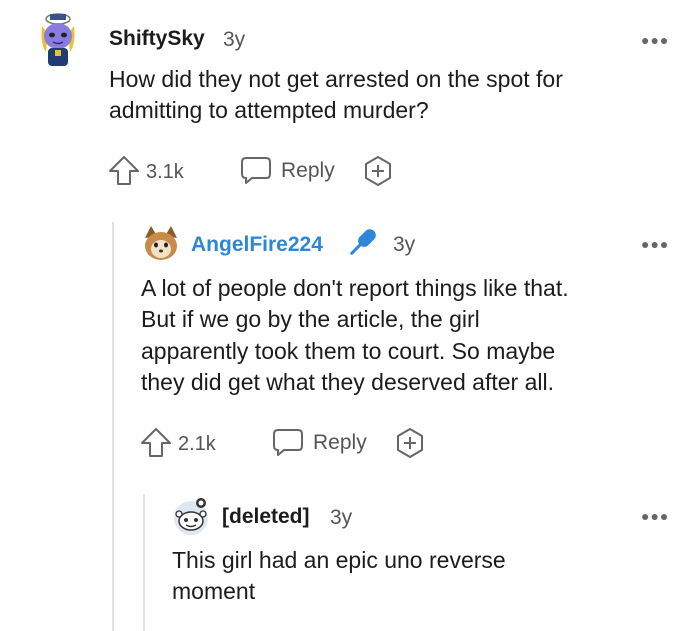 The height and width of the screenshot is (631, 700). I want to click on avatar-deleted, so click(191, 516).